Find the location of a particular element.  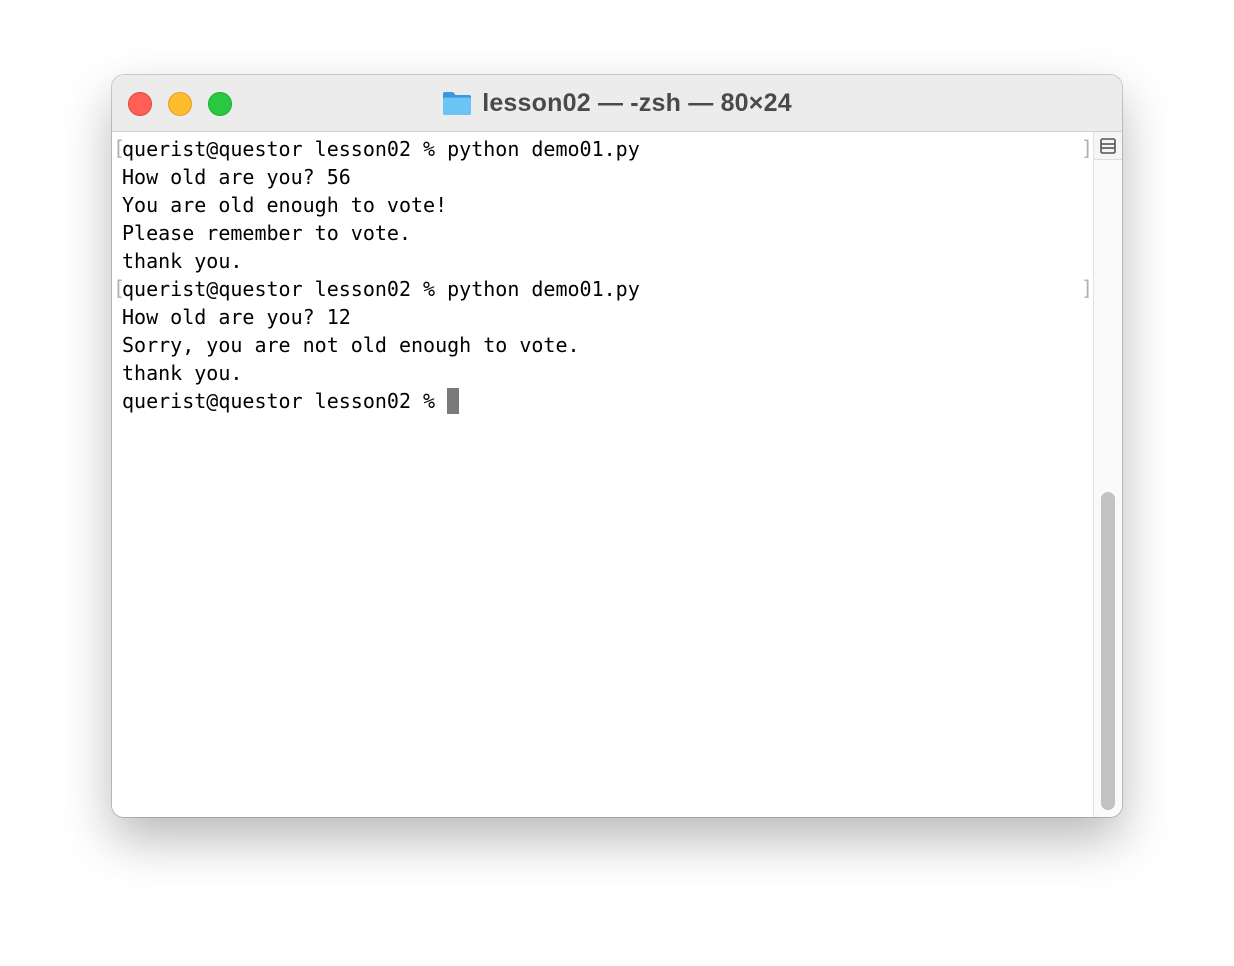

scrollbar-track is located at coordinates (1107, 474).